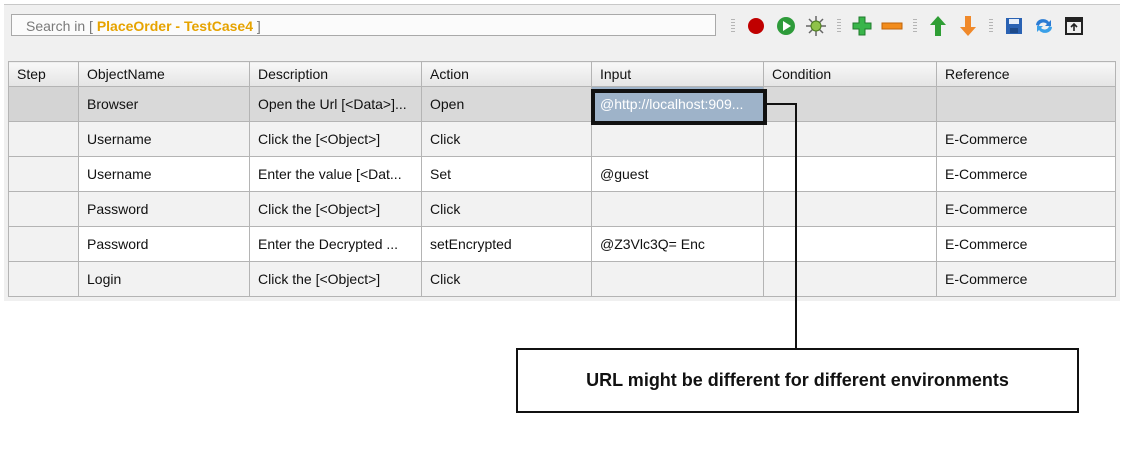 The height and width of the screenshot is (456, 1125). Describe the element at coordinates (43, 74) in the screenshot. I see `column-header-step: Step` at that location.